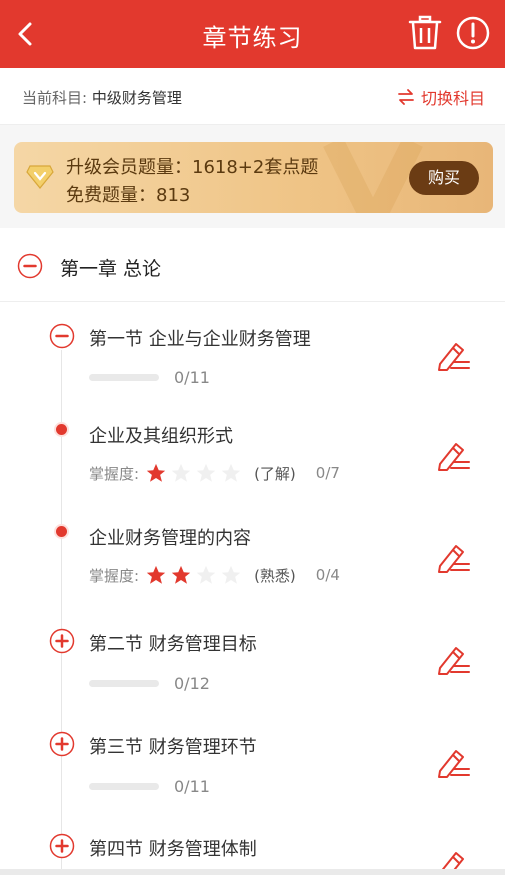 The image size is (505, 875). What do you see at coordinates (473, 33) in the screenshot?
I see `info-icon` at bounding box center [473, 33].